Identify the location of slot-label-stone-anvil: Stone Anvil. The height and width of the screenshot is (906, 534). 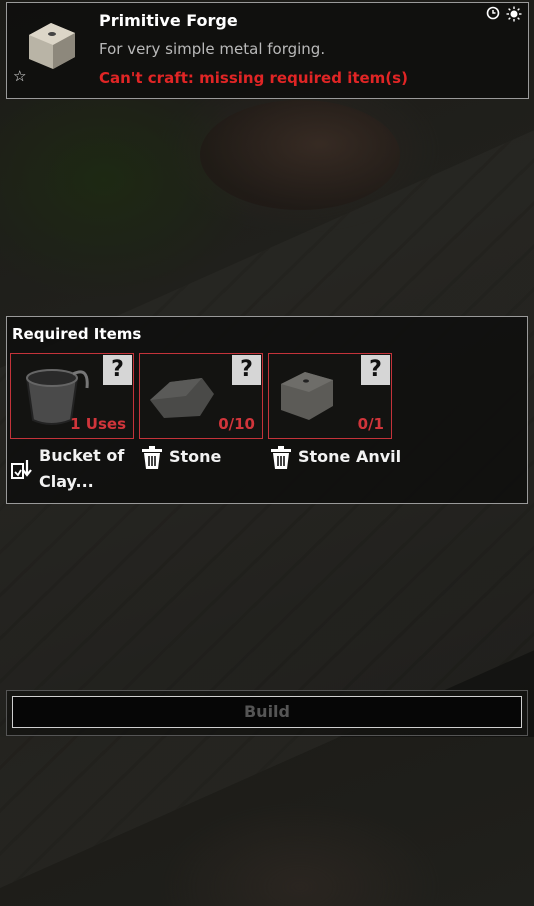
(335, 456).